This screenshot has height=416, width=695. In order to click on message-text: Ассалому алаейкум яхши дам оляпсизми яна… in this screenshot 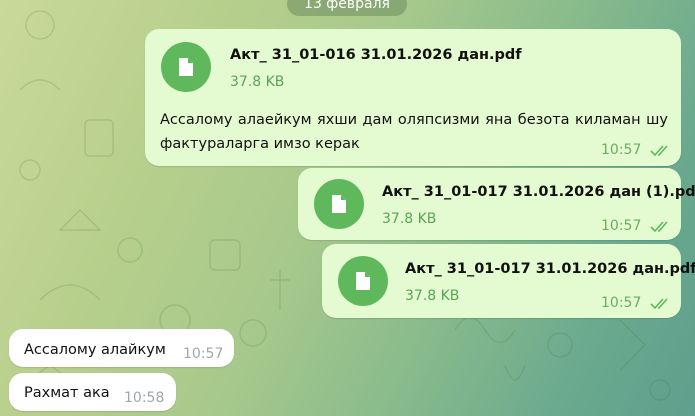, I will do `click(414, 132)`.